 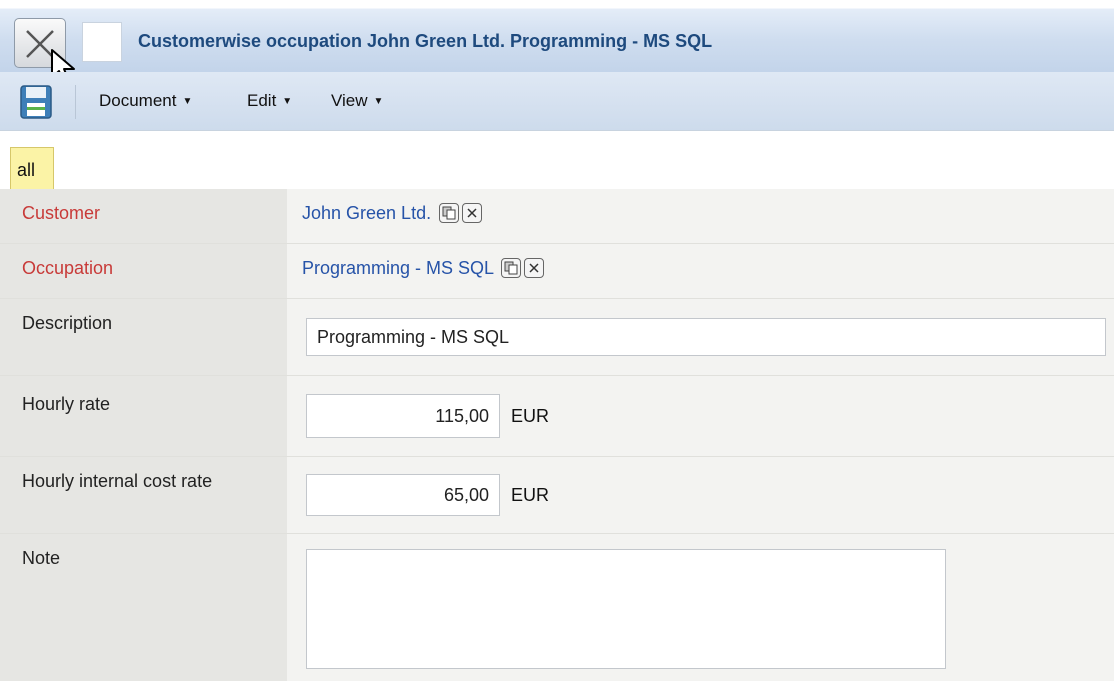 I want to click on internal-cost-rate-currency: EUR, so click(x=530, y=495).